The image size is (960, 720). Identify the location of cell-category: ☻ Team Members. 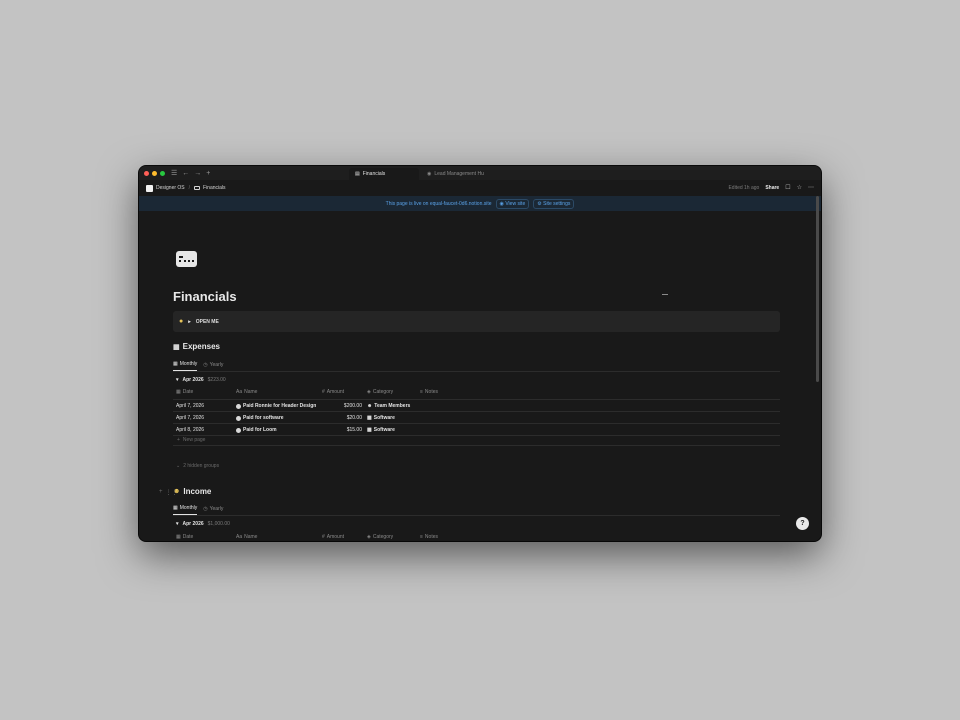
(388, 406).